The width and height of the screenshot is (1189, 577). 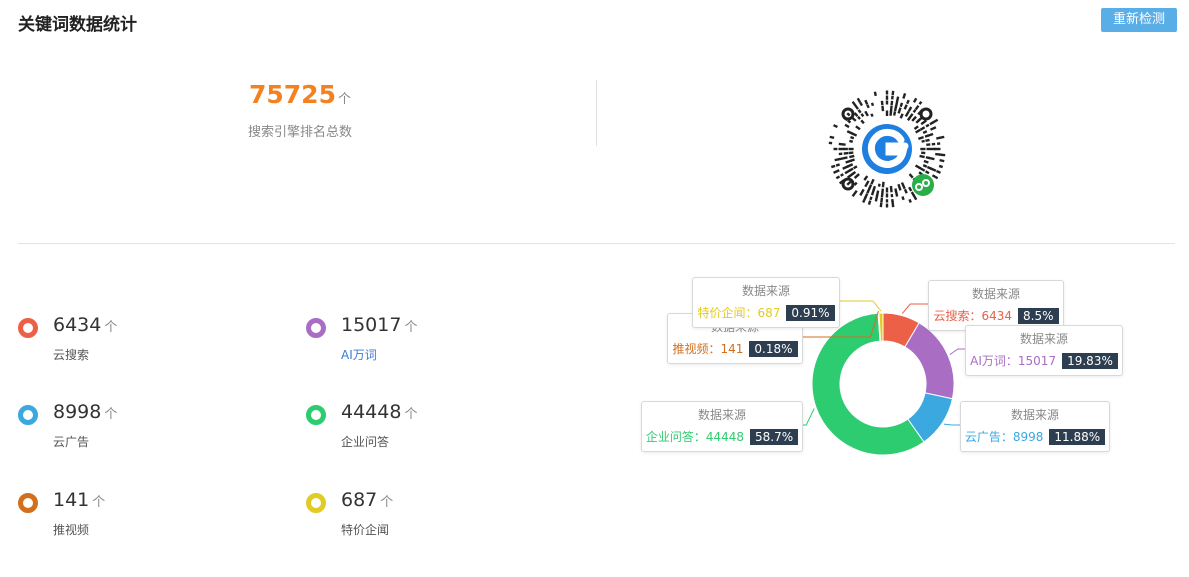 I want to click on stat-value: 141, so click(x=71, y=500).